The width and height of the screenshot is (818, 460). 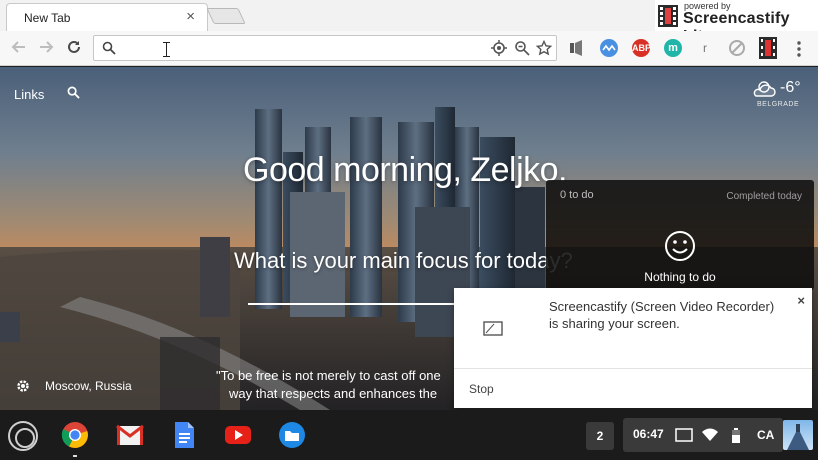 I want to click on running-indicator, so click(x=75, y=456).